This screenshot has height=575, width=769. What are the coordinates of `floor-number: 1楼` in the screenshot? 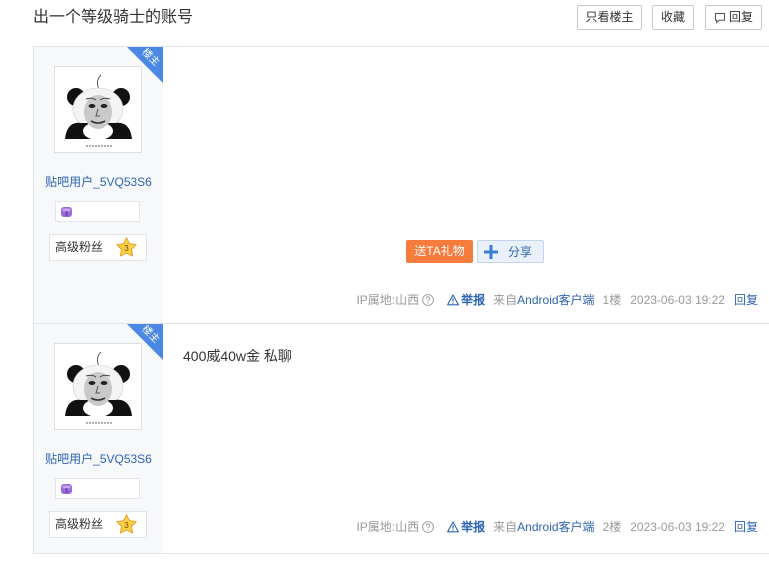 It's located at (612, 300).